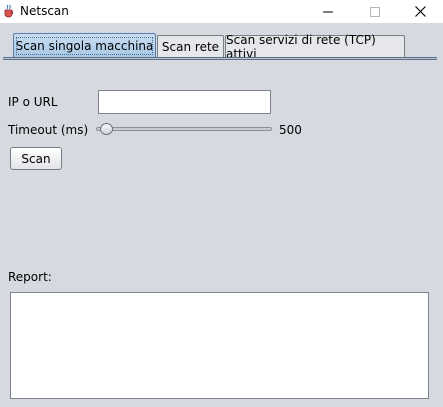 This screenshot has height=407, width=443. I want to click on minimize-button, so click(327, 11).